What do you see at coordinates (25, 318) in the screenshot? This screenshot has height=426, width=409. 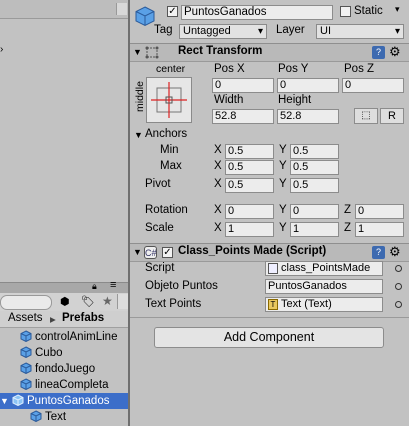 I see `breadcrumb-assets: Assets` at bounding box center [25, 318].